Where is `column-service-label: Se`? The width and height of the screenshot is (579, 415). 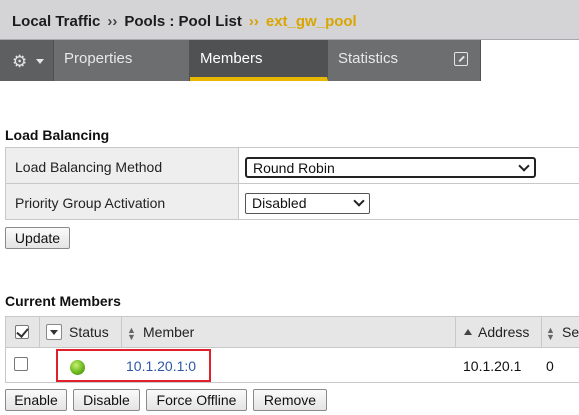
column-service-label: Se is located at coordinates (570, 332).